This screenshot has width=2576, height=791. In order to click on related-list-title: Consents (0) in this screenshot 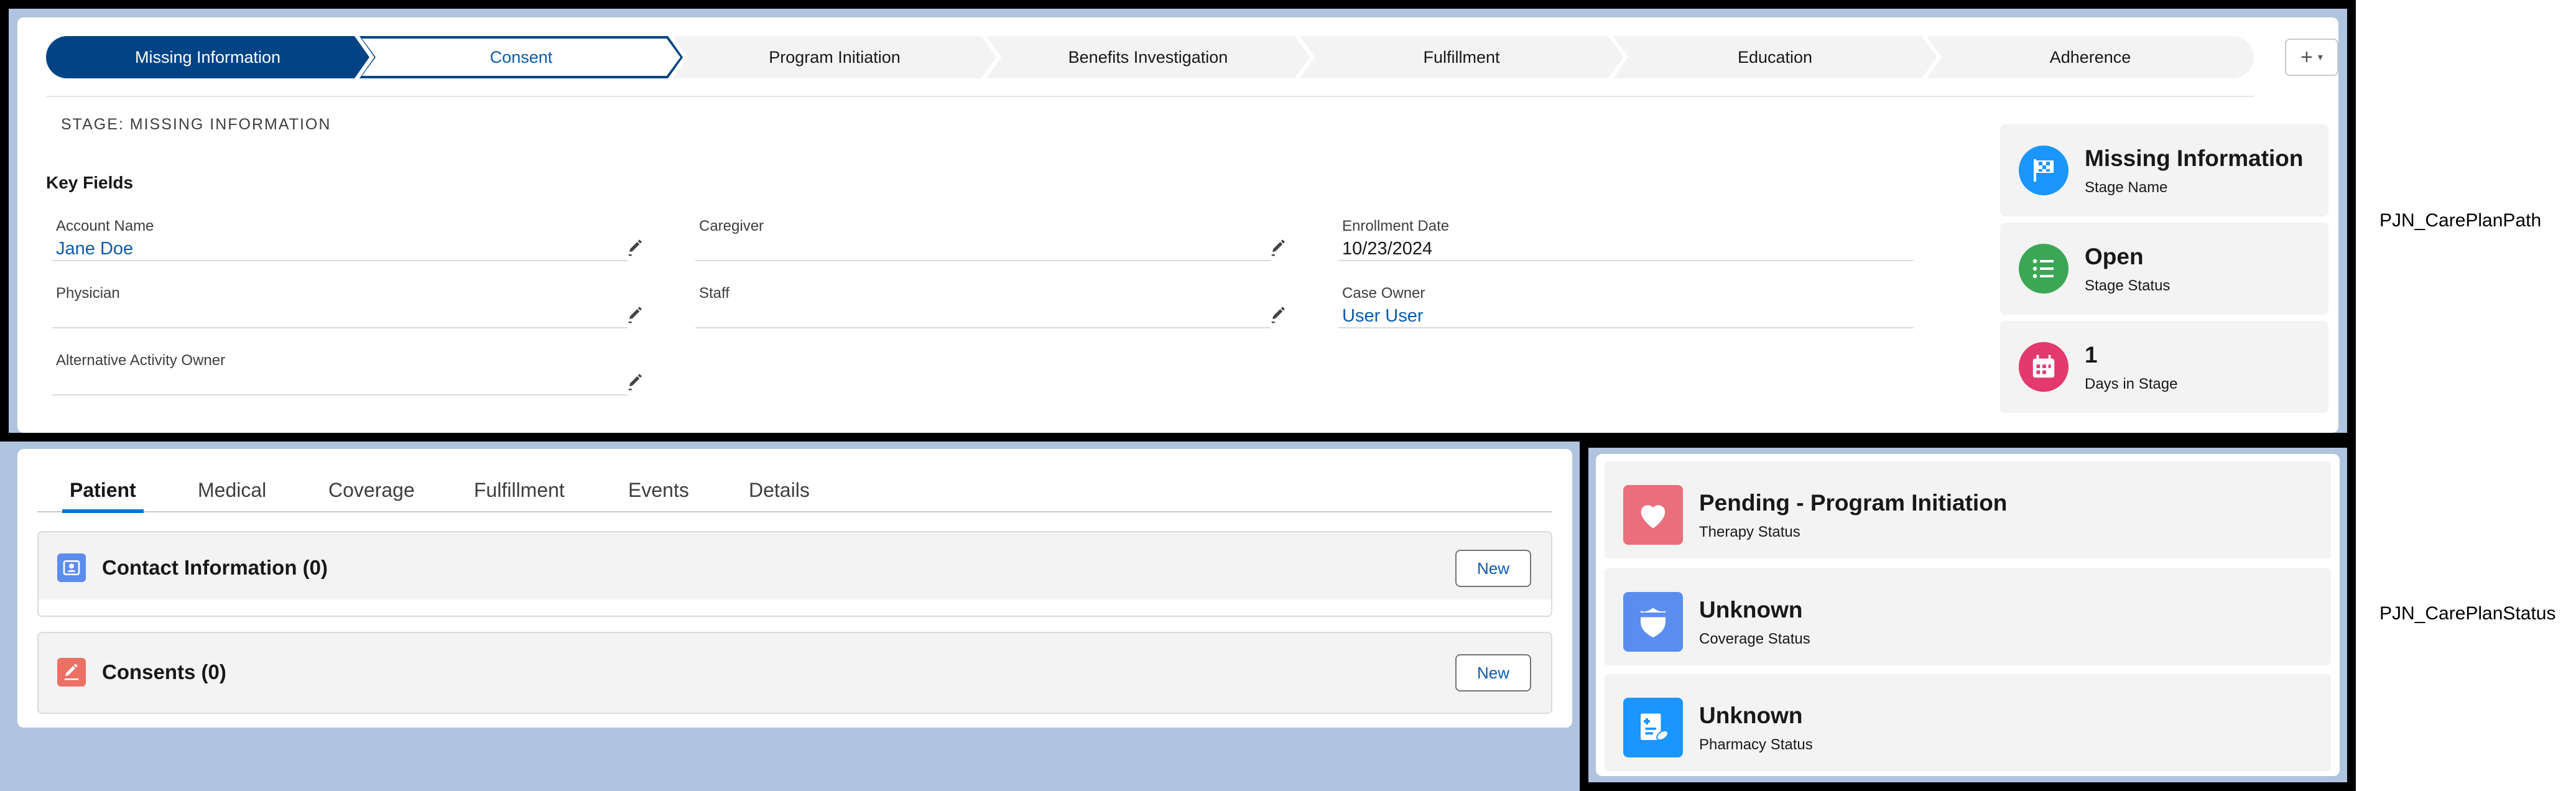, I will do `click(164, 672)`.